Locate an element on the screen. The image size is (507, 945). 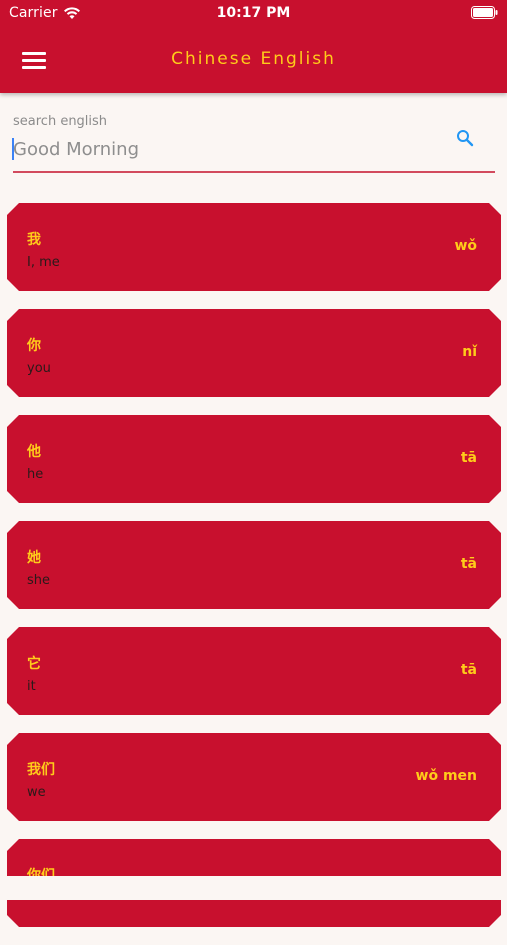
word-card: 它 it tā is located at coordinates (254, 671).